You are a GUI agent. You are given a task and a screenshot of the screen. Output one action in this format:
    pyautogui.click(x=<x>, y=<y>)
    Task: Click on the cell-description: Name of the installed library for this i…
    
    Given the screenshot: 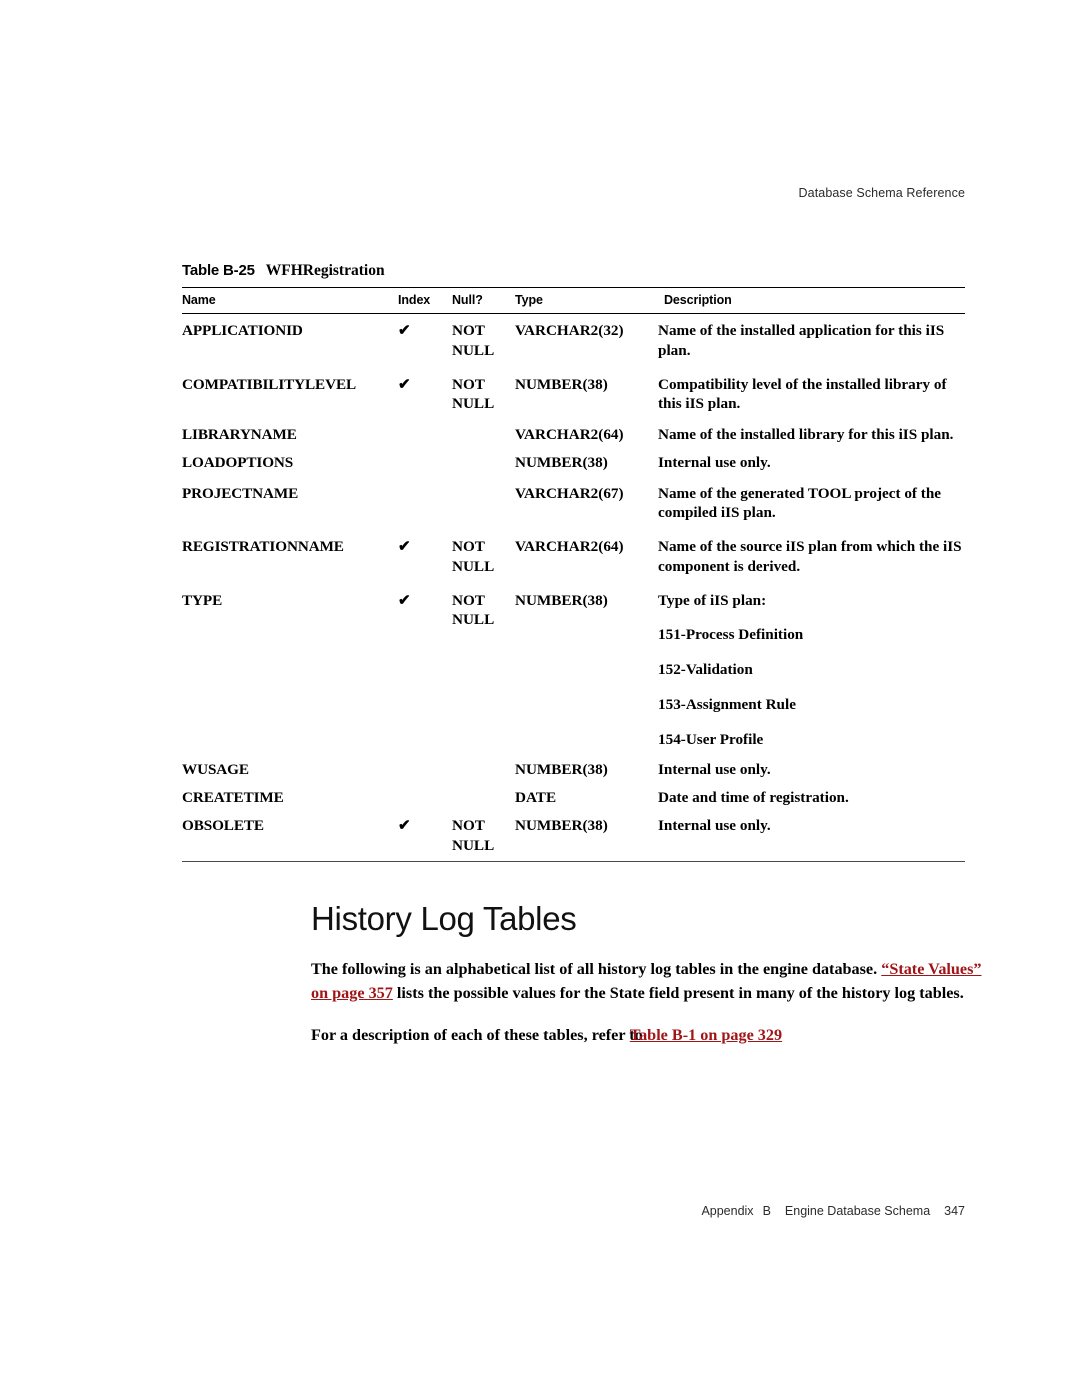 What is the action you would take?
    pyautogui.click(x=806, y=434)
    